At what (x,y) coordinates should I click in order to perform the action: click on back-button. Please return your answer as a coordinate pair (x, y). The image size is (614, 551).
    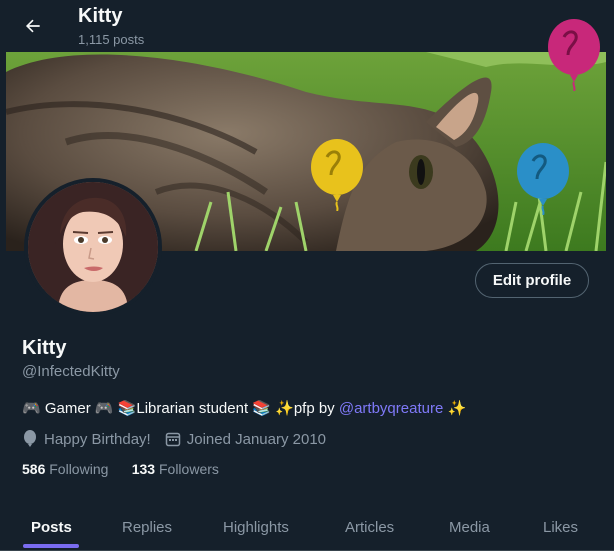
    Looking at the image, I should click on (33, 26).